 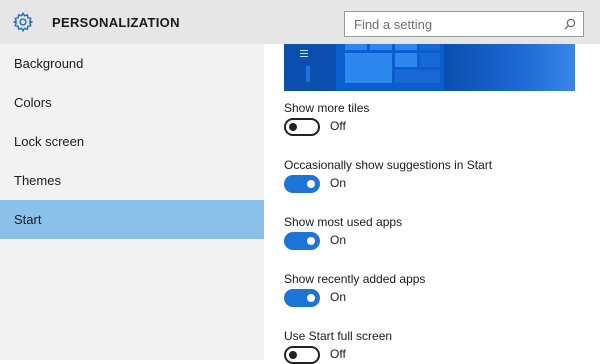 I want to click on setting-show-more-tiles: Show more tiles Off, so click(x=434, y=118).